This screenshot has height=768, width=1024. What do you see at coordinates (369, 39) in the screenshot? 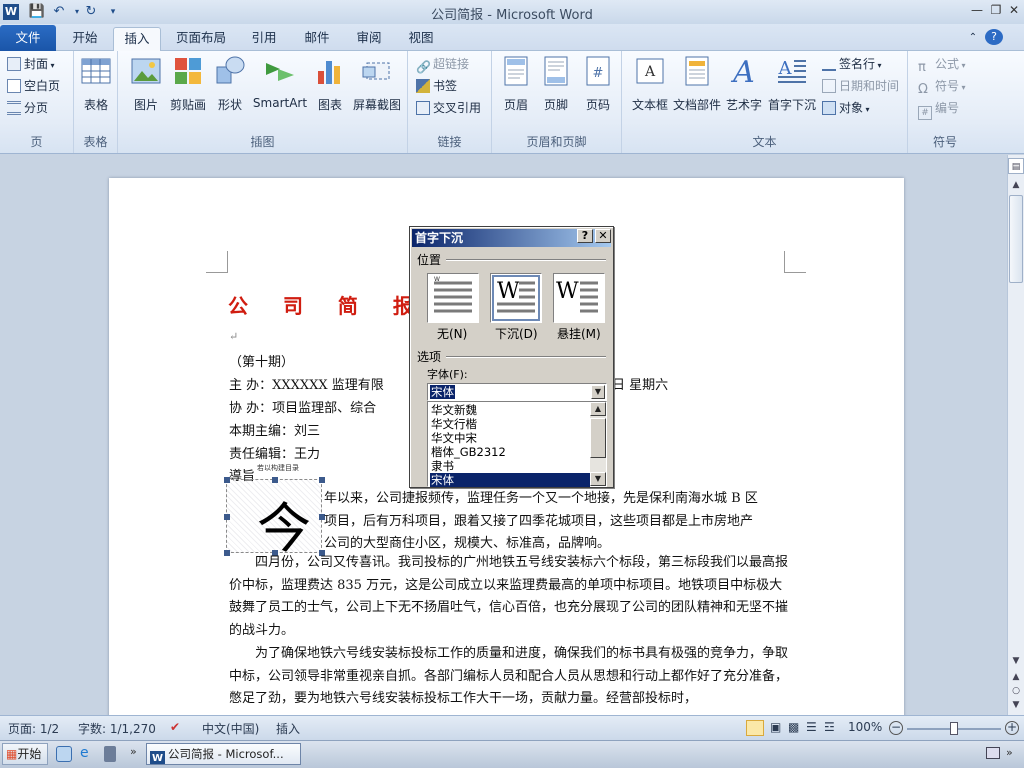
I see `tab-review: 审阅` at bounding box center [369, 39].